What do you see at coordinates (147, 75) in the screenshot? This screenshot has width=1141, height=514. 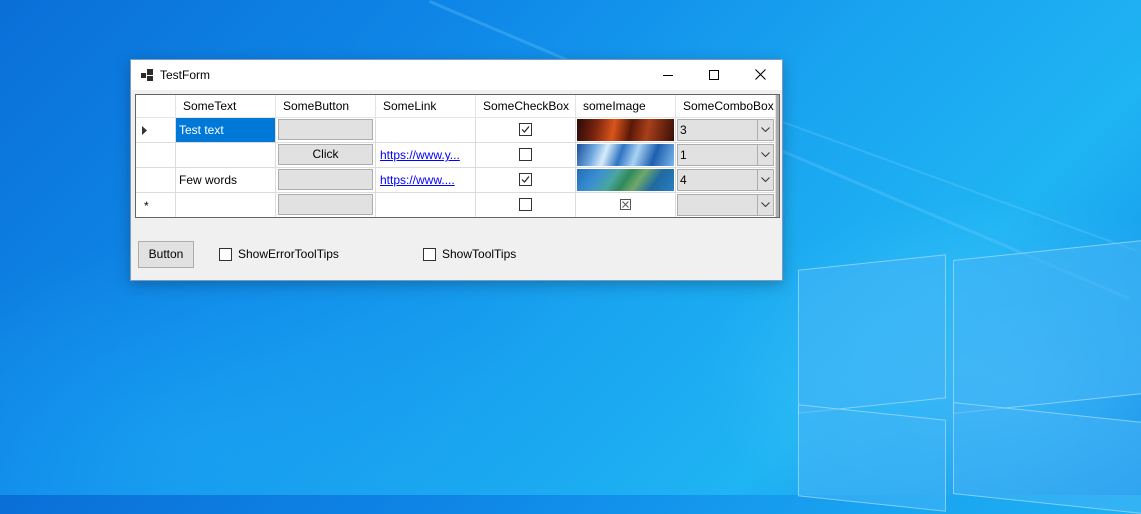 I see `app-icon` at bounding box center [147, 75].